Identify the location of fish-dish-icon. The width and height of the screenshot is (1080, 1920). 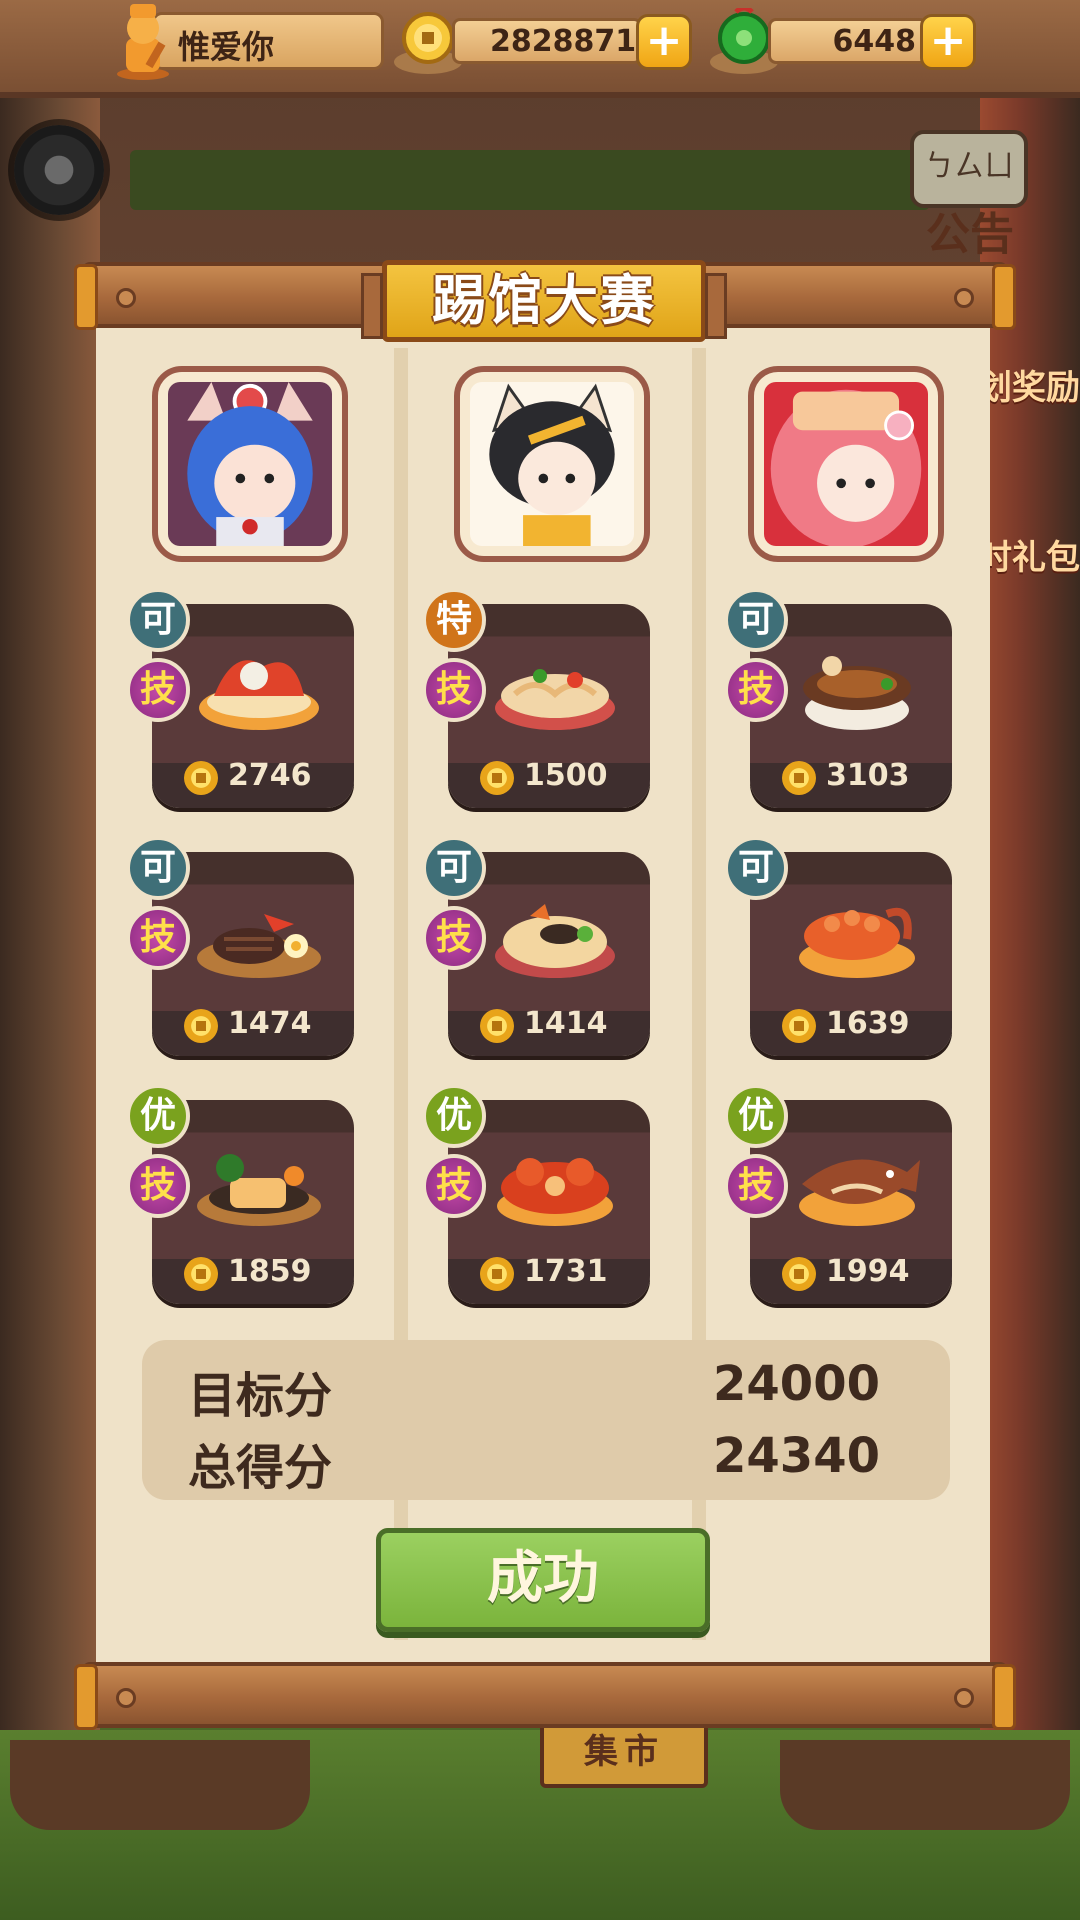
(859, 1192).